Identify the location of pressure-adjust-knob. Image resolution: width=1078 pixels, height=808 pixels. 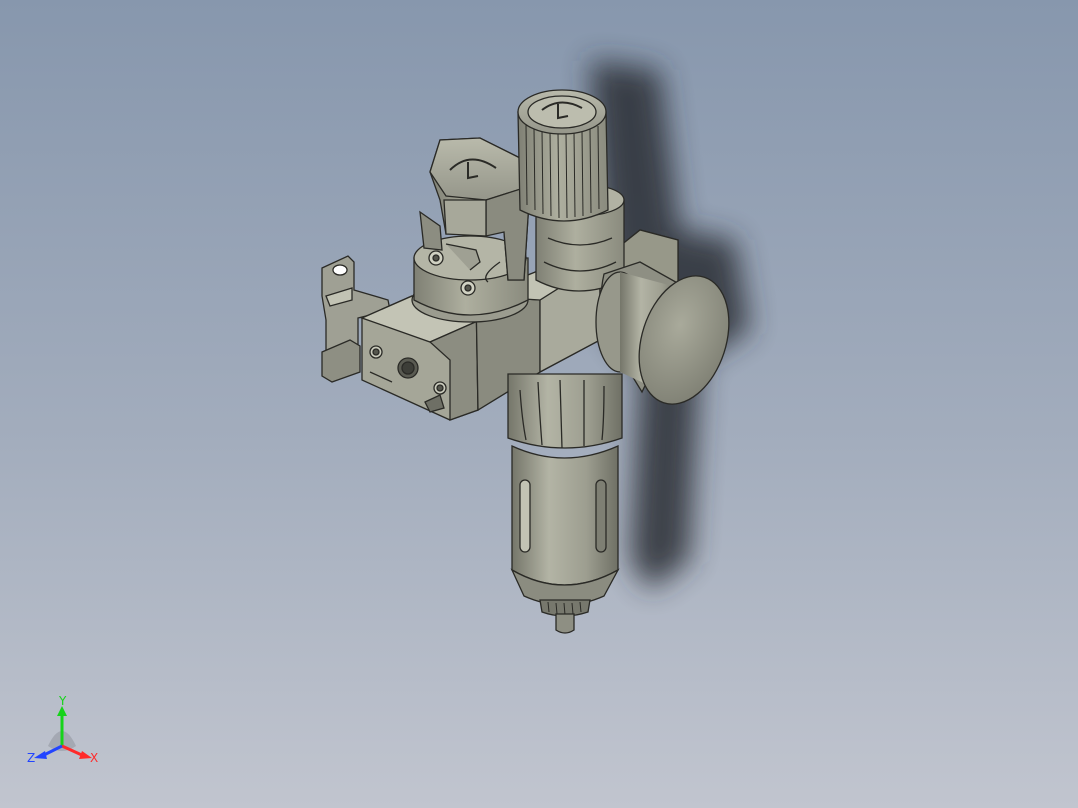
(563, 155).